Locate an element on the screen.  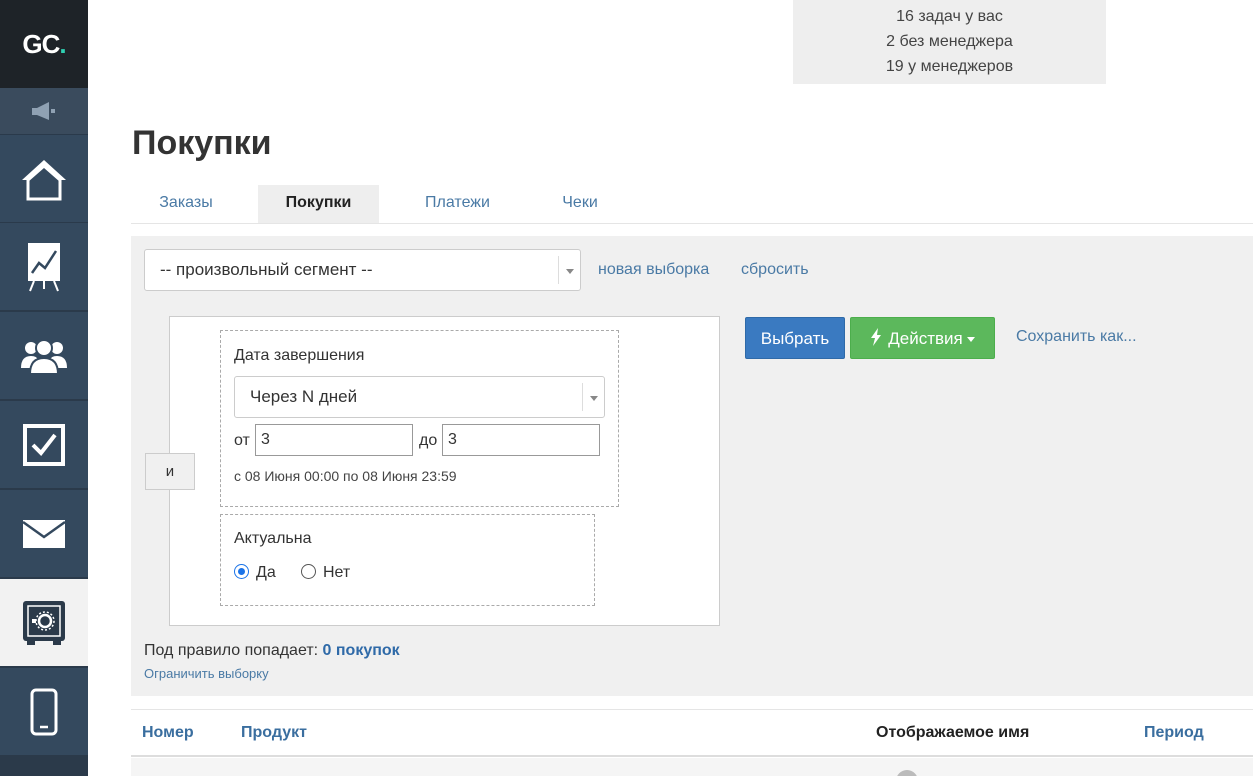
safe-icon is located at coordinates (44, 622).